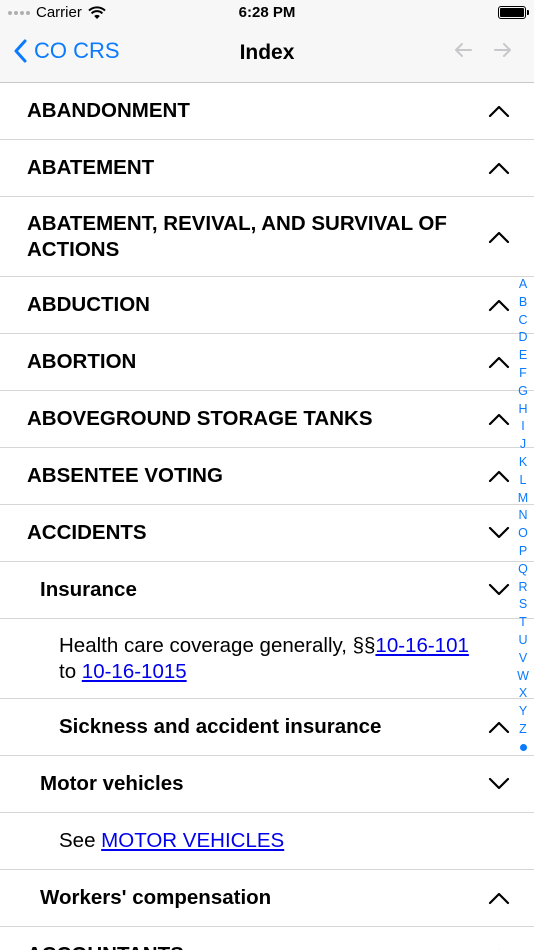 The width and height of the screenshot is (534, 950). What do you see at coordinates (523, 623) in the screenshot?
I see `alphabet-letter: T` at bounding box center [523, 623].